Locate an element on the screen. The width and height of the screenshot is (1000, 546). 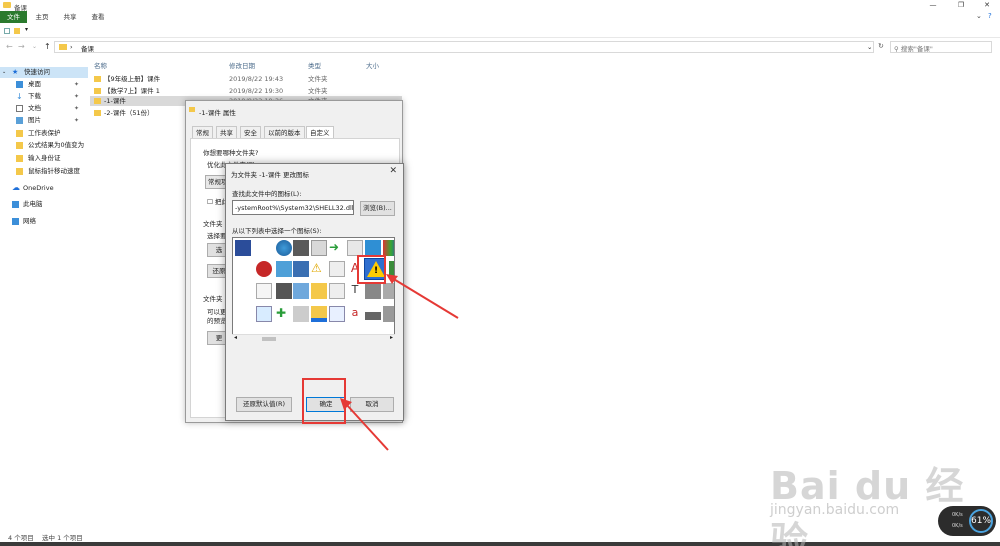
download-speed: 0K/s is located at coordinates (957, 526).